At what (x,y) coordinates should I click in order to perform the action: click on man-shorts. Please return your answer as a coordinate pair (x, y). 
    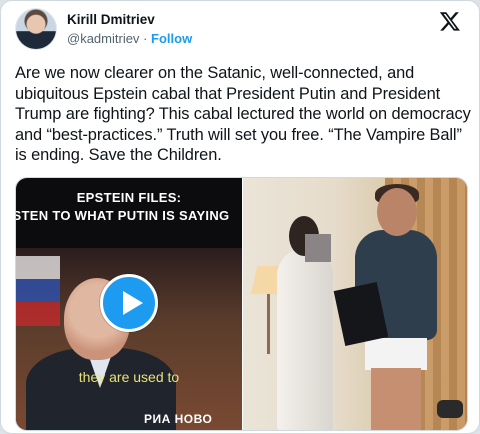
    Looking at the image, I should click on (396, 354).